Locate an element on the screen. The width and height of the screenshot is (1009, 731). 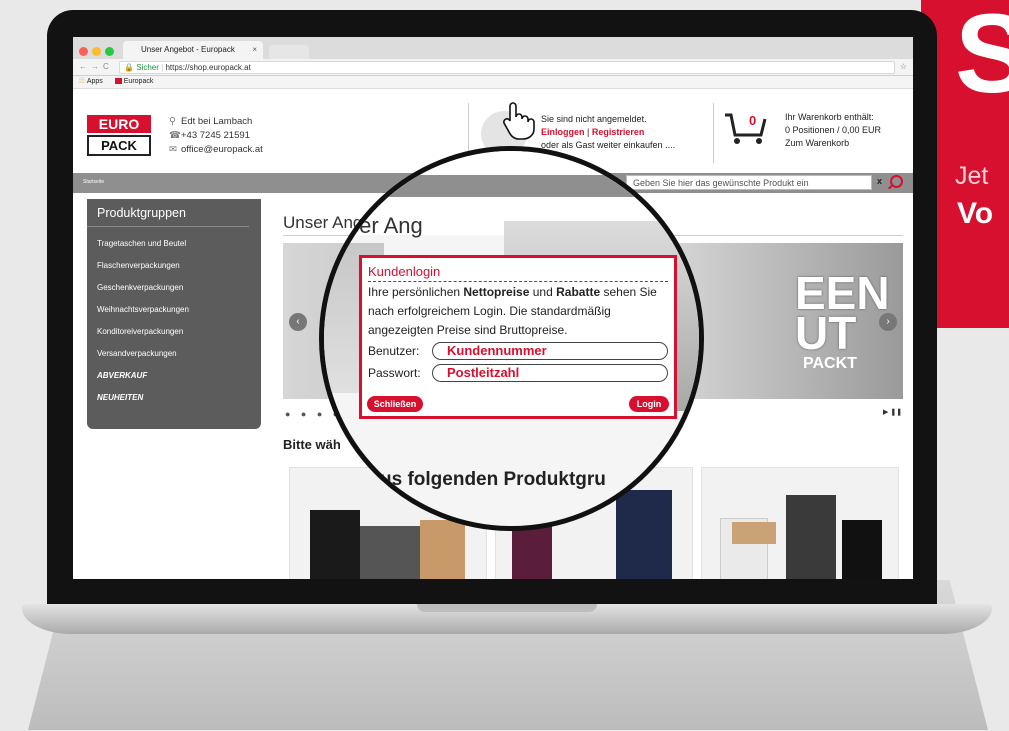
register-link: Registrieren is located at coordinates (618, 132).